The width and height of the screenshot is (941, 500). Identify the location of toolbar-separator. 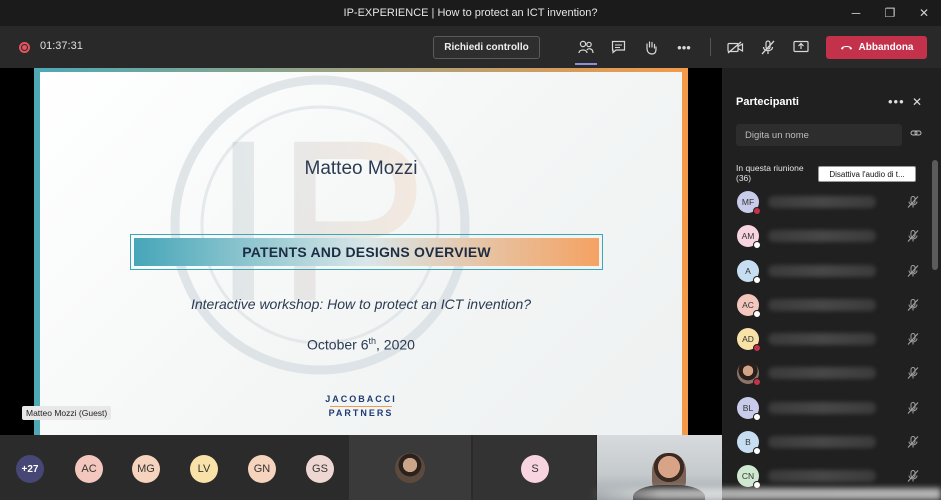
(710, 47).